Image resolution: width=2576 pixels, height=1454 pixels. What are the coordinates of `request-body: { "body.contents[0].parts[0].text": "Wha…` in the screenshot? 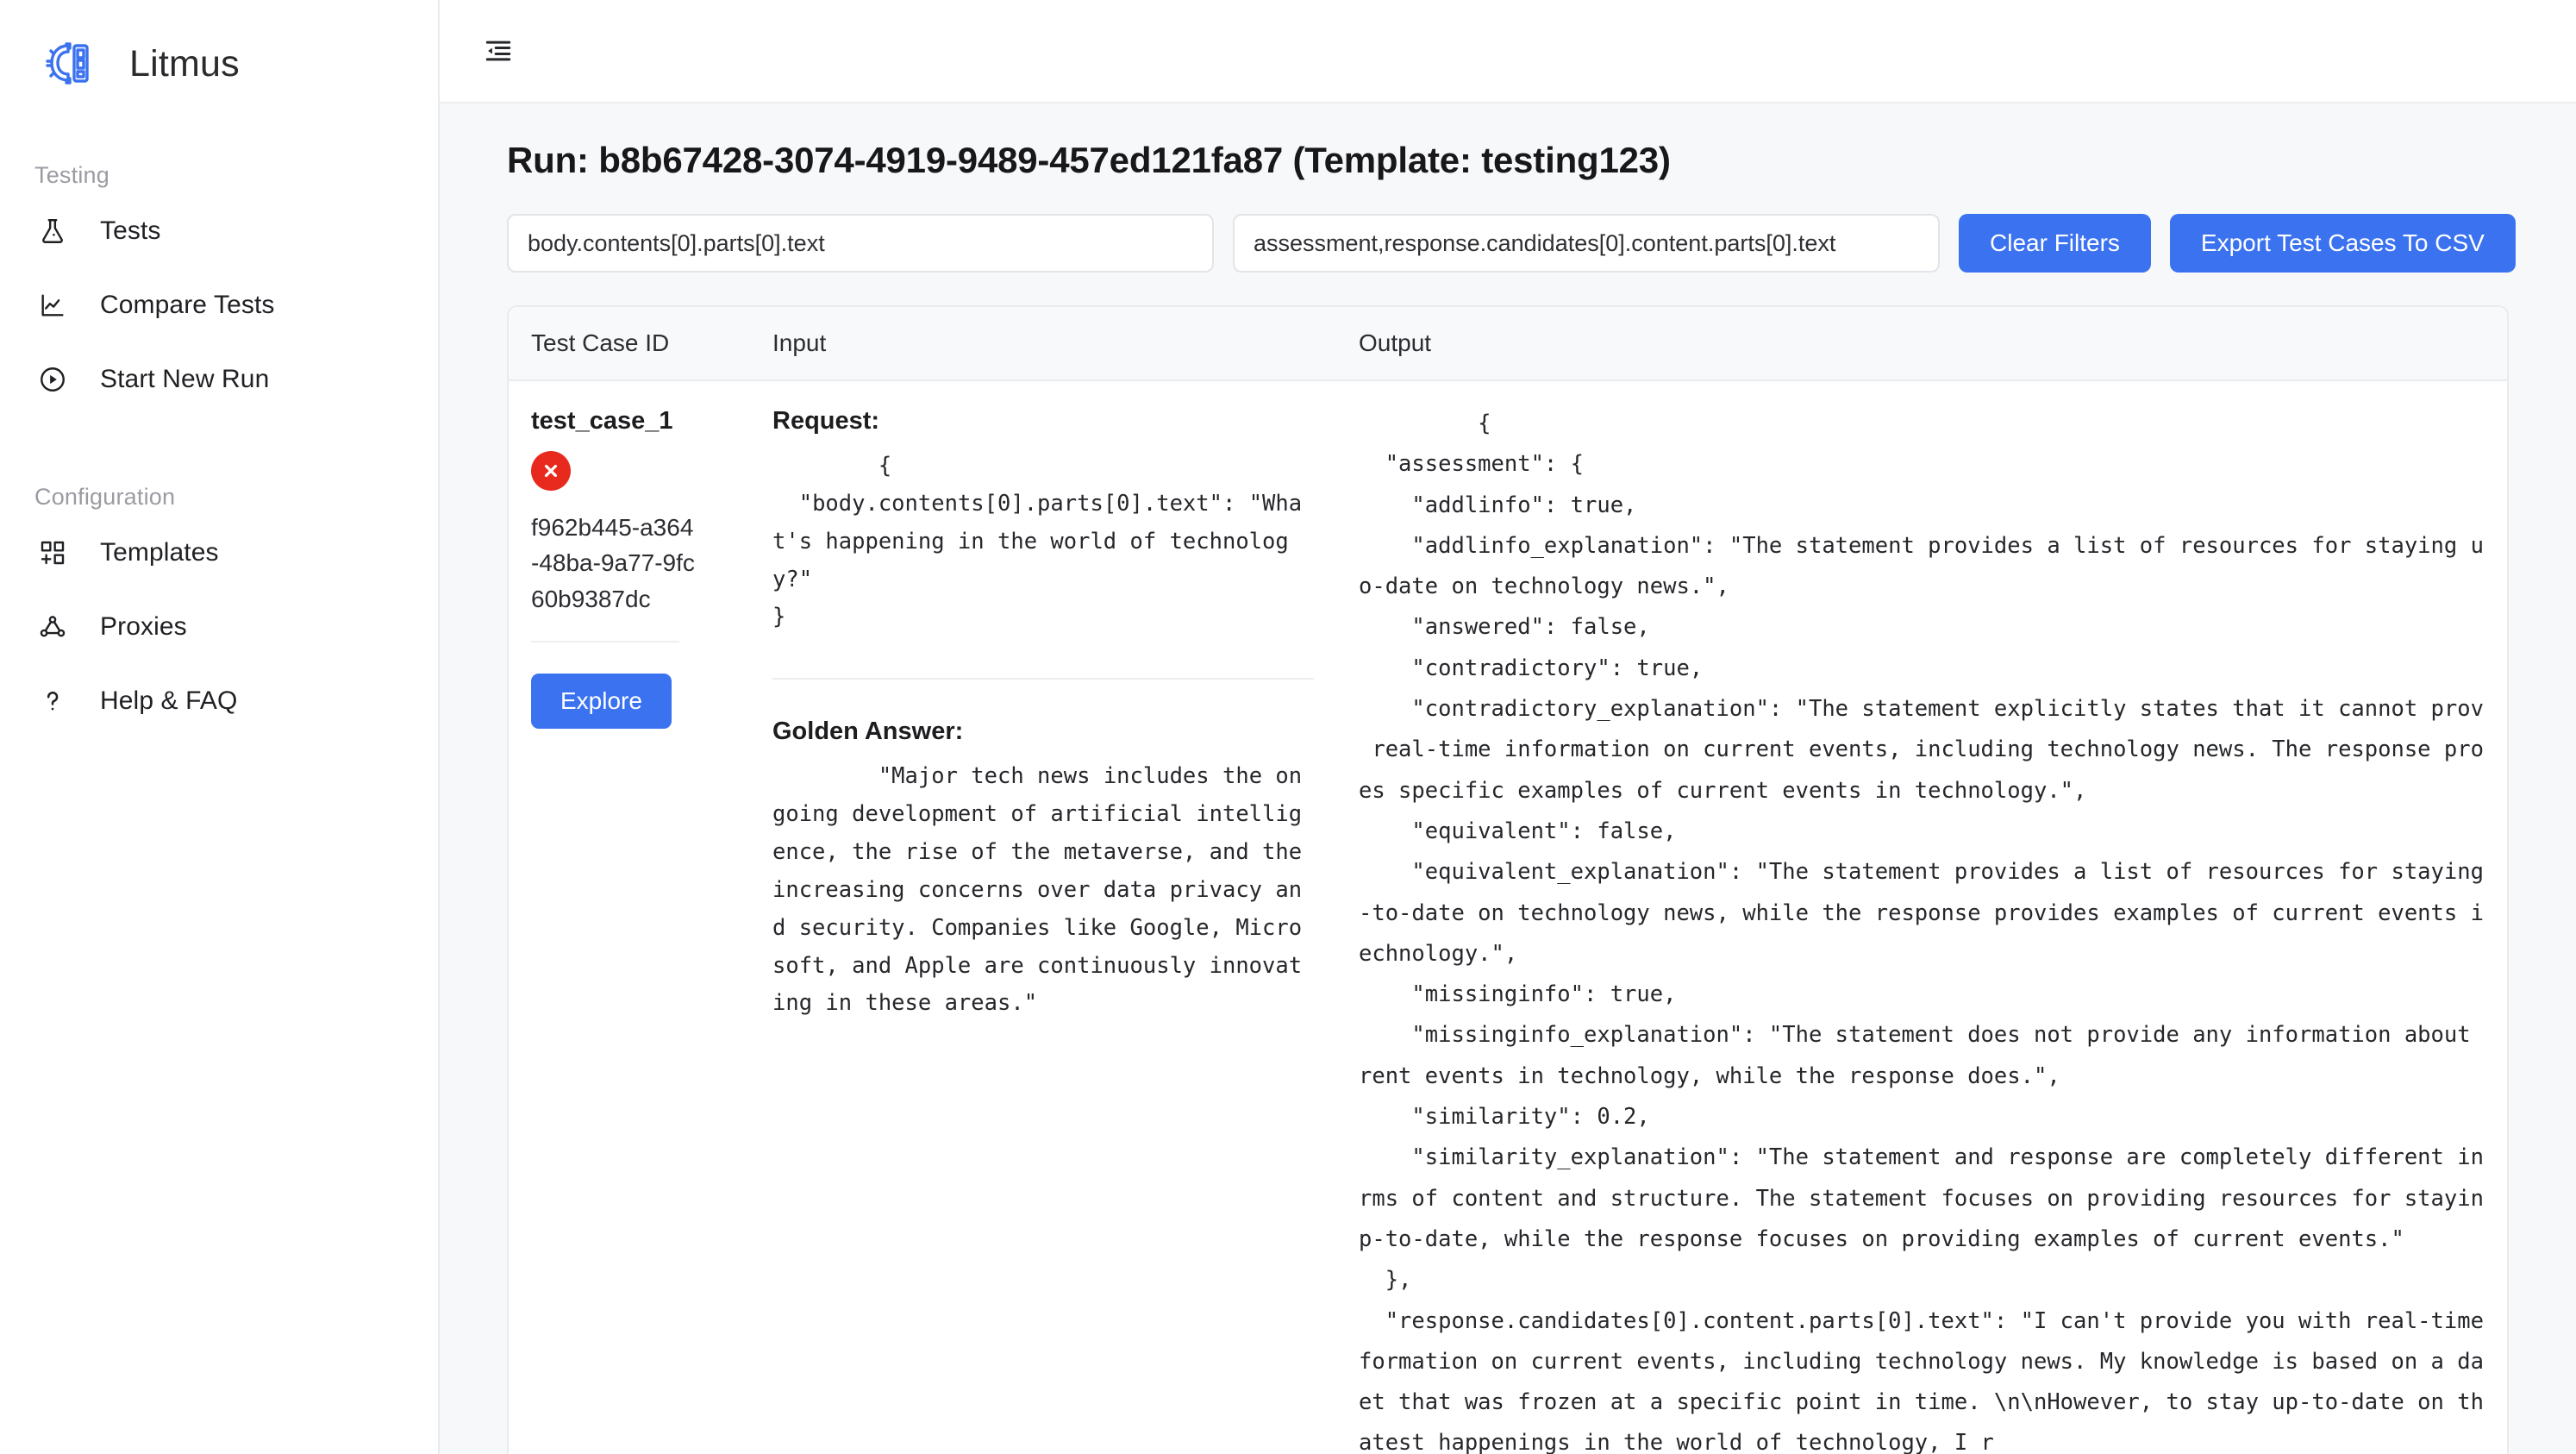 It's located at (1037, 541).